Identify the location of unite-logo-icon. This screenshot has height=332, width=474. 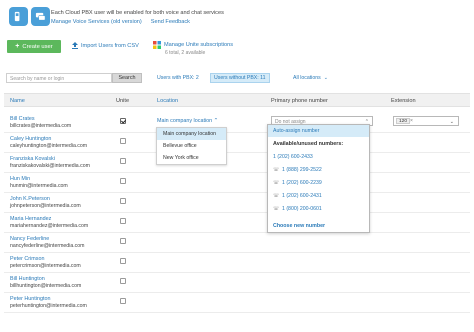
(157, 45).